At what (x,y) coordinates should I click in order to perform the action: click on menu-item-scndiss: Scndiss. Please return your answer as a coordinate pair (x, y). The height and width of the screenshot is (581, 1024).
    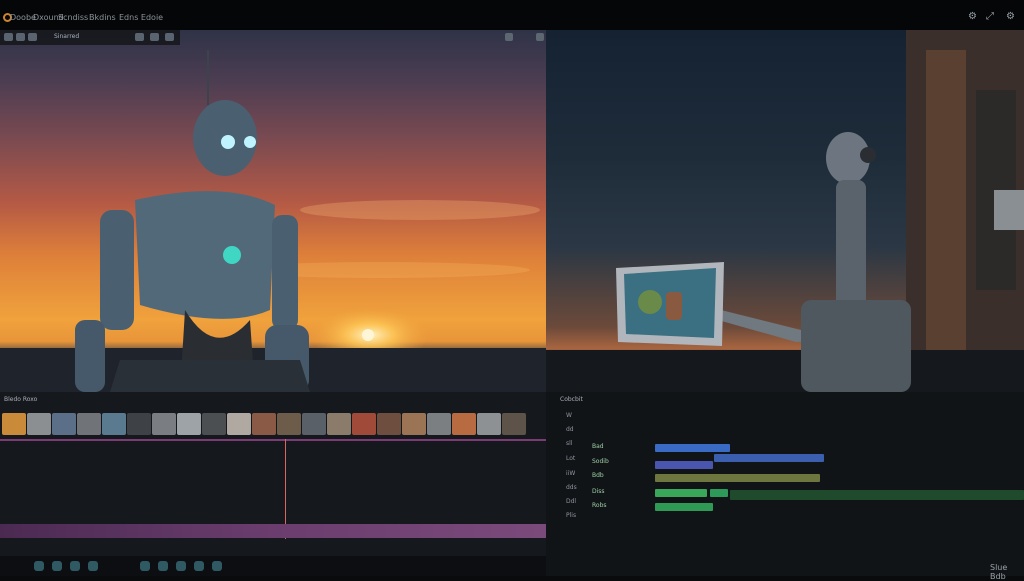
    Looking at the image, I should click on (73, 17).